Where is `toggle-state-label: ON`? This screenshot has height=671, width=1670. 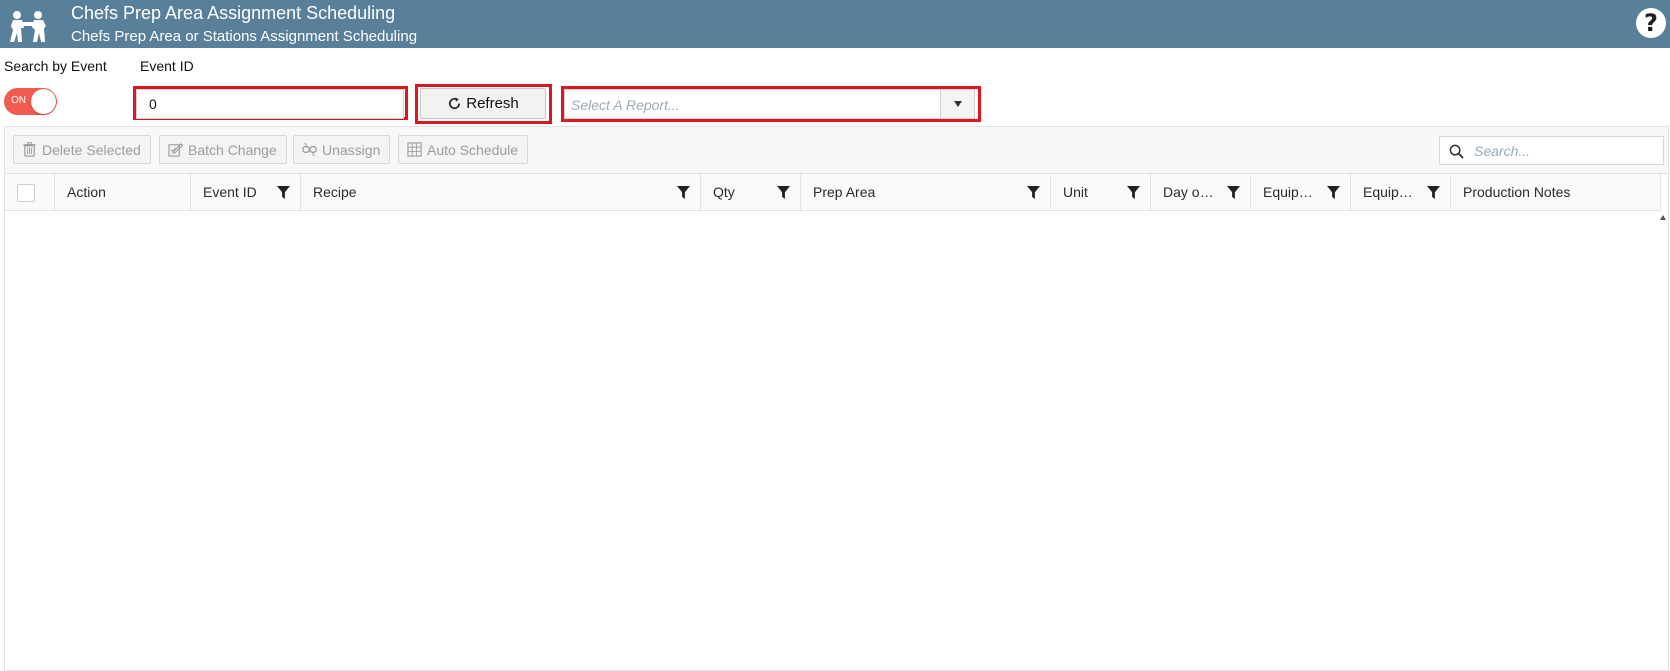 toggle-state-label: ON is located at coordinates (18, 100).